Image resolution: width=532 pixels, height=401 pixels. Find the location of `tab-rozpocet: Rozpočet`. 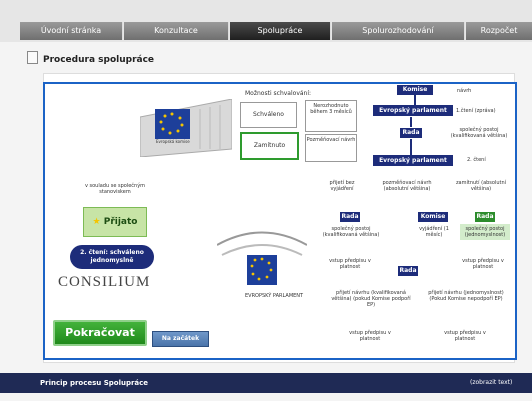

tab-rozpocet: Rozpočet is located at coordinates (499, 31).